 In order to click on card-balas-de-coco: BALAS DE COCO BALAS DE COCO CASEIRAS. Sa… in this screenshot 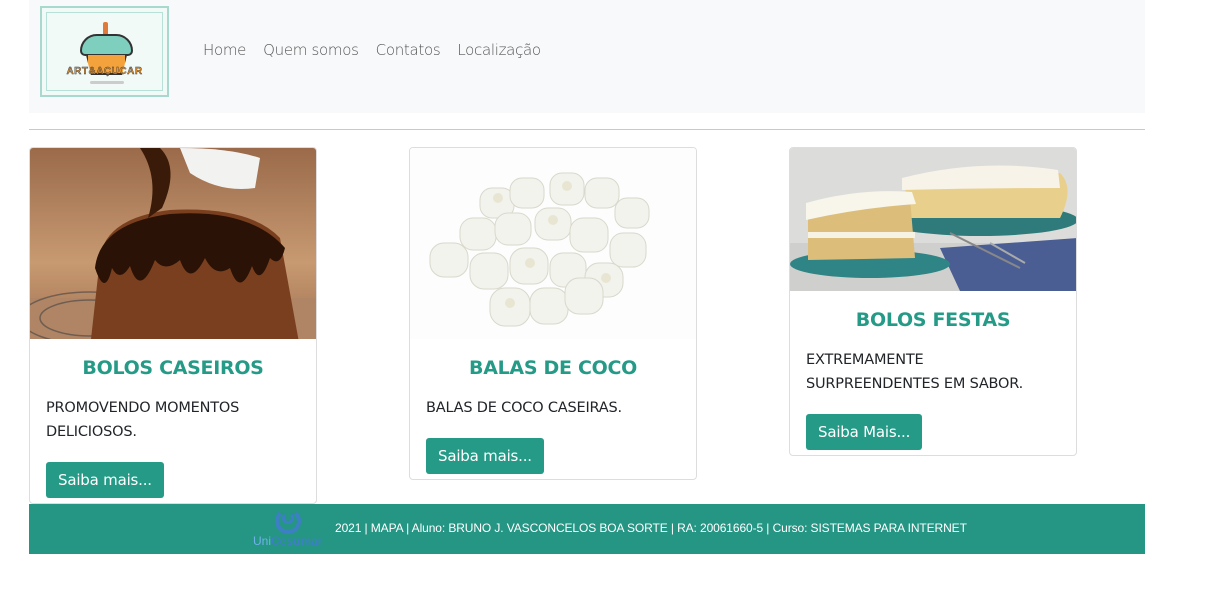, I will do `click(553, 313)`.